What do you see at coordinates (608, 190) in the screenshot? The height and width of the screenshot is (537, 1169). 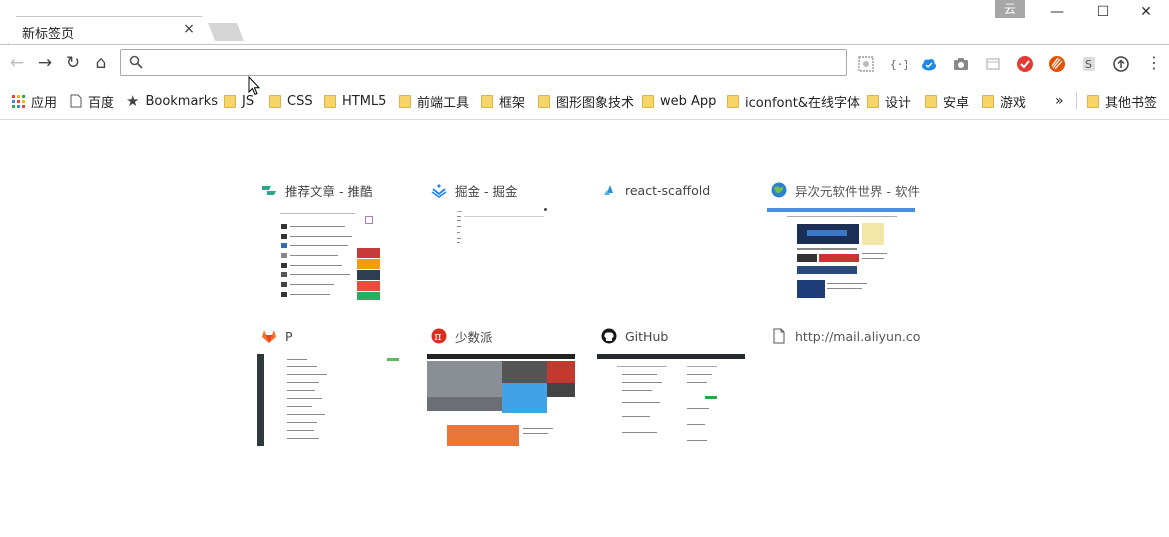 I see `react-icon` at bounding box center [608, 190].